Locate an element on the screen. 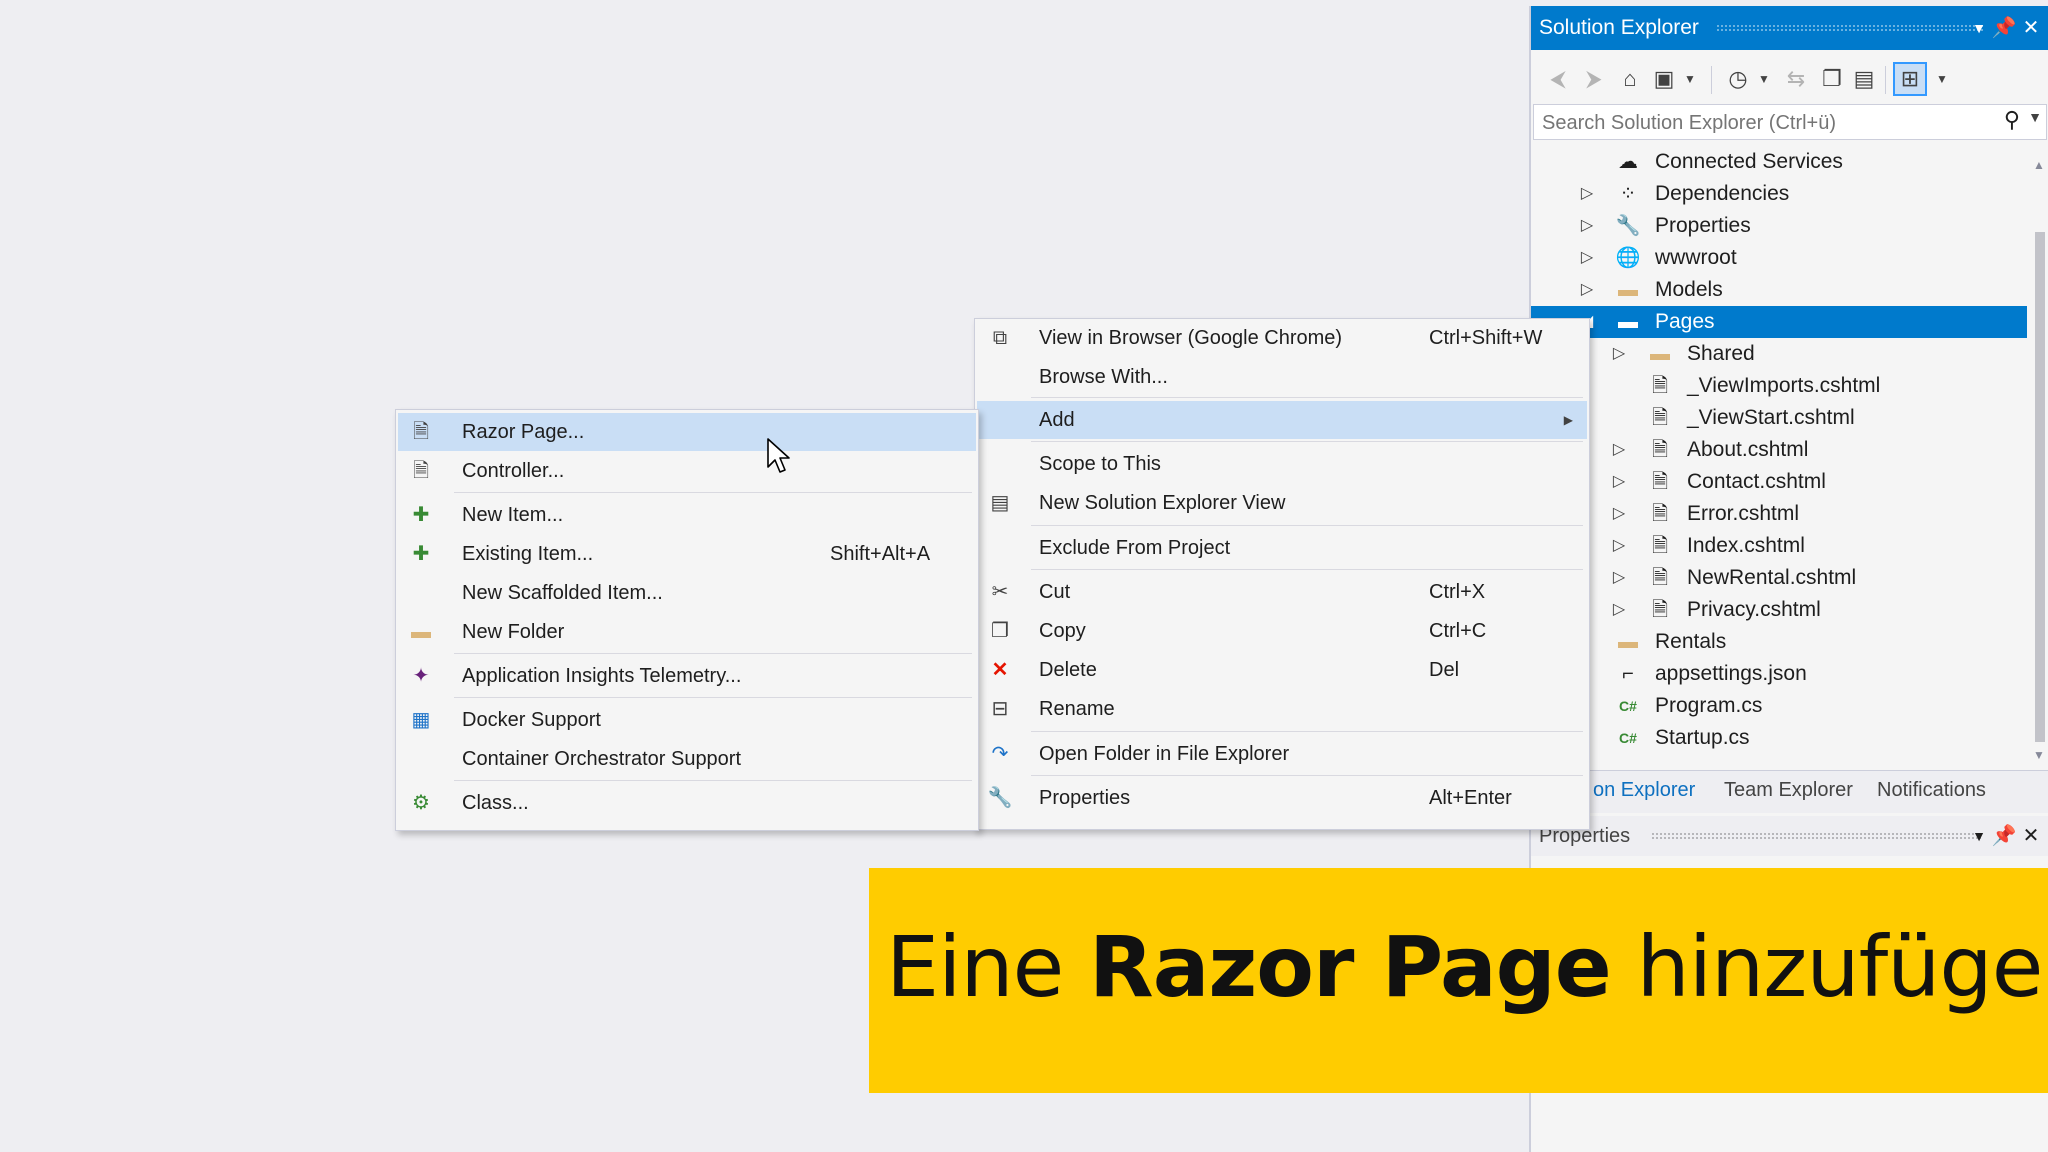  csharp-file-icon: C# is located at coordinates (1628, 706).